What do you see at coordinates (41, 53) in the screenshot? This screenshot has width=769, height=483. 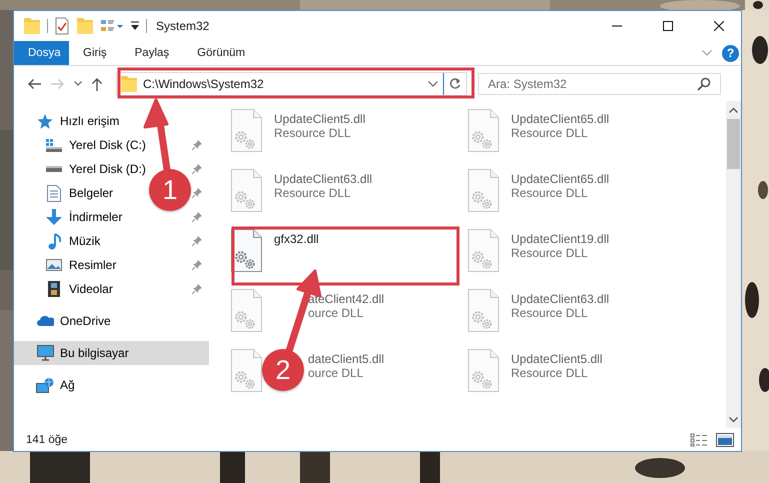 I see `ribbon-tab: Dosya` at bounding box center [41, 53].